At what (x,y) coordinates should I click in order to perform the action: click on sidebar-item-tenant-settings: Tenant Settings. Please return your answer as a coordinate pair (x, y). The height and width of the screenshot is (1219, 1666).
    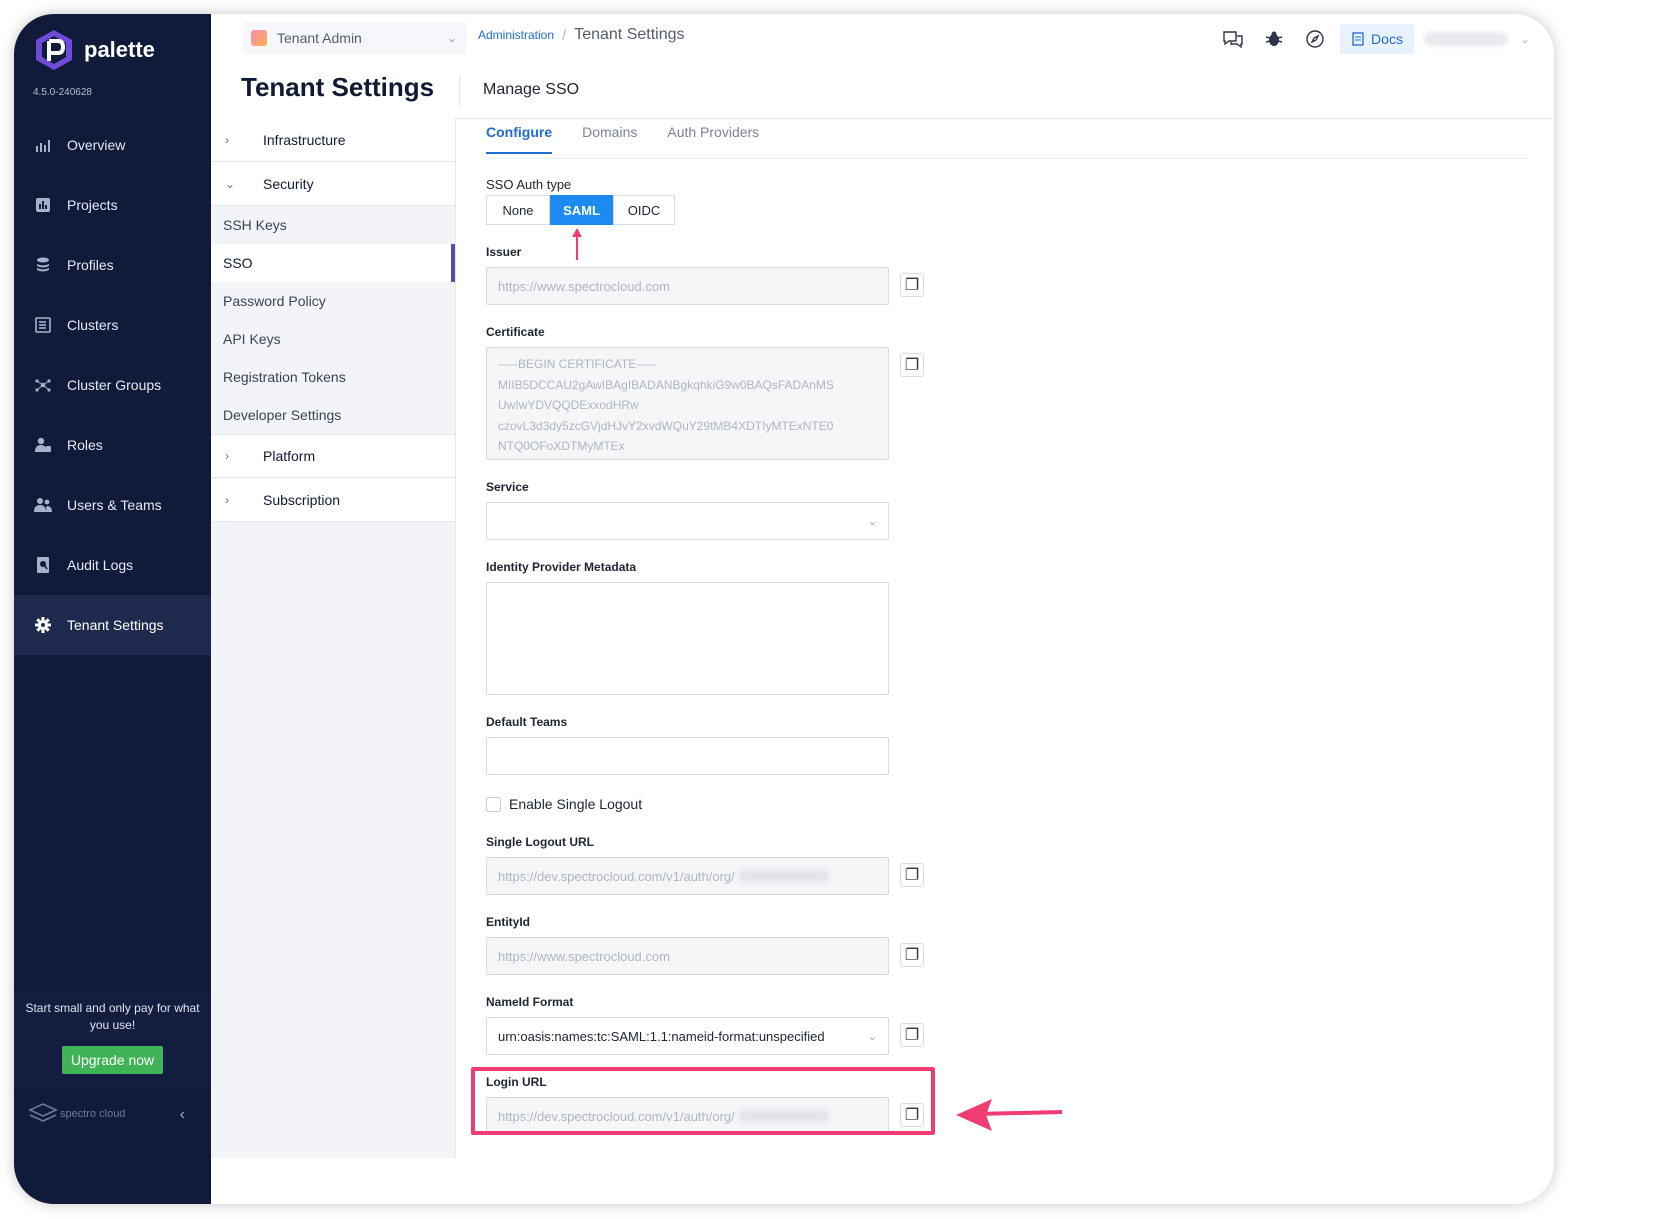
    Looking at the image, I should click on (112, 625).